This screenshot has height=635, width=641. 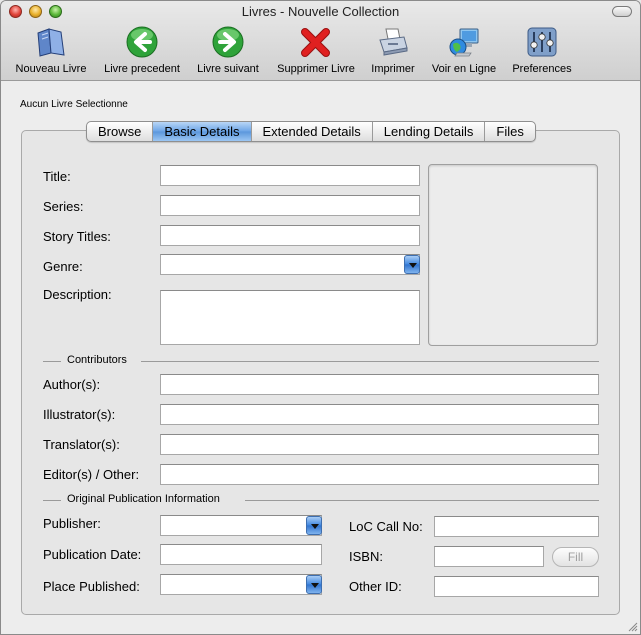 I want to click on view-online-button: Voir en Ligne, so click(x=464, y=52).